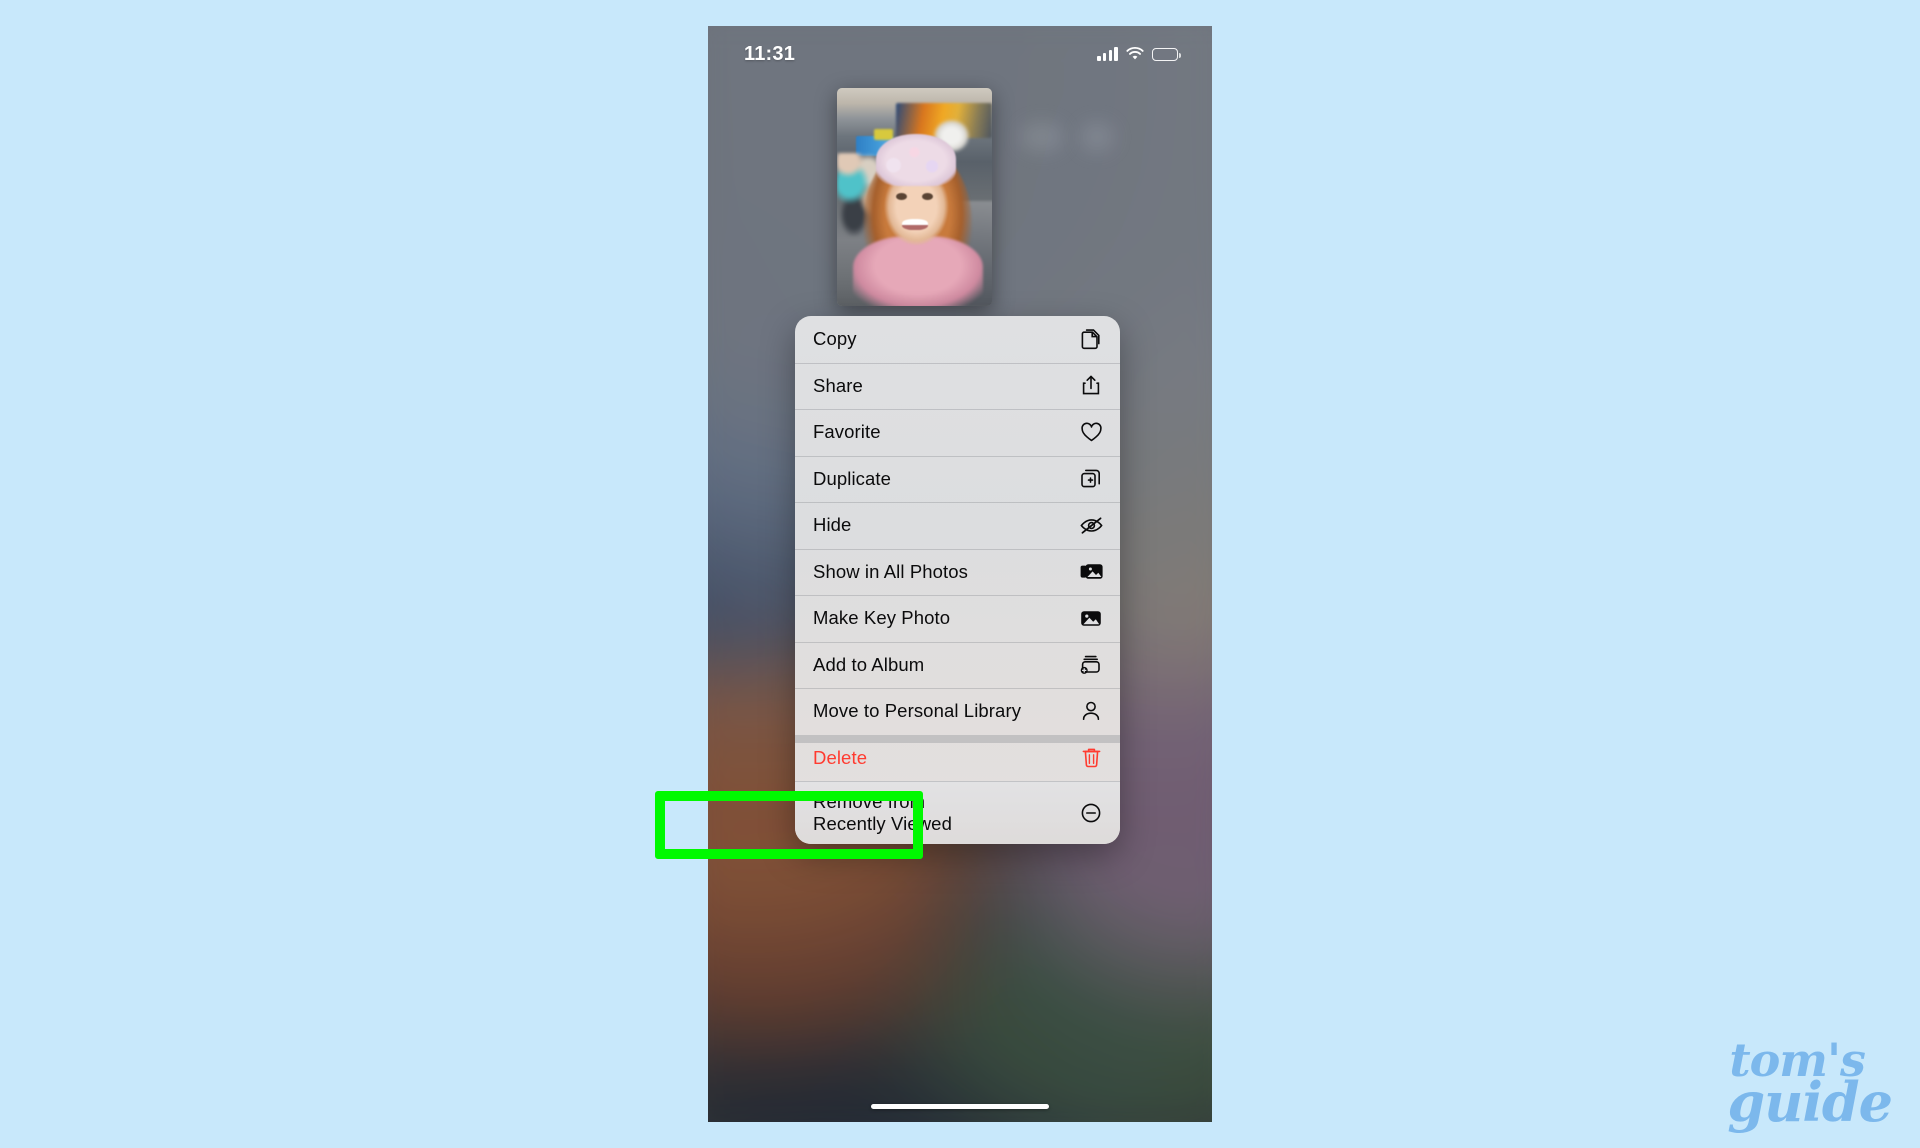 Image resolution: width=1920 pixels, height=1148 pixels. What do you see at coordinates (917, 711) in the screenshot?
I see `menu-item-label: Move to Personal Library` at bounding box center [917, 711].